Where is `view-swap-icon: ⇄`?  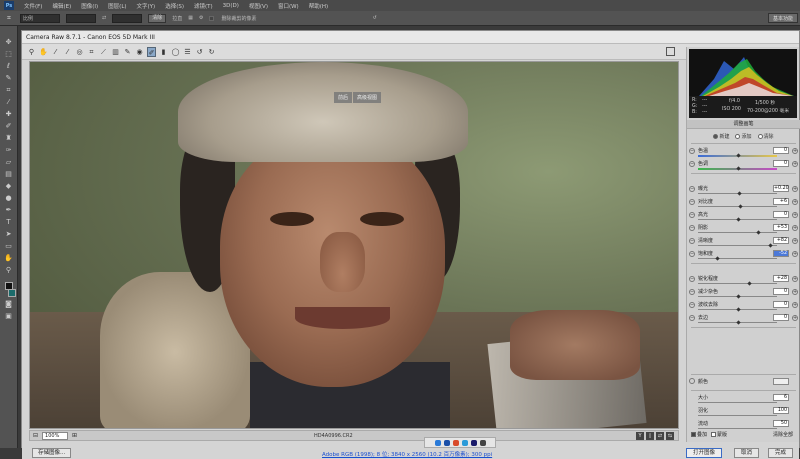
view-swap-icon: ⇄ is located at coordinates (660, 435).